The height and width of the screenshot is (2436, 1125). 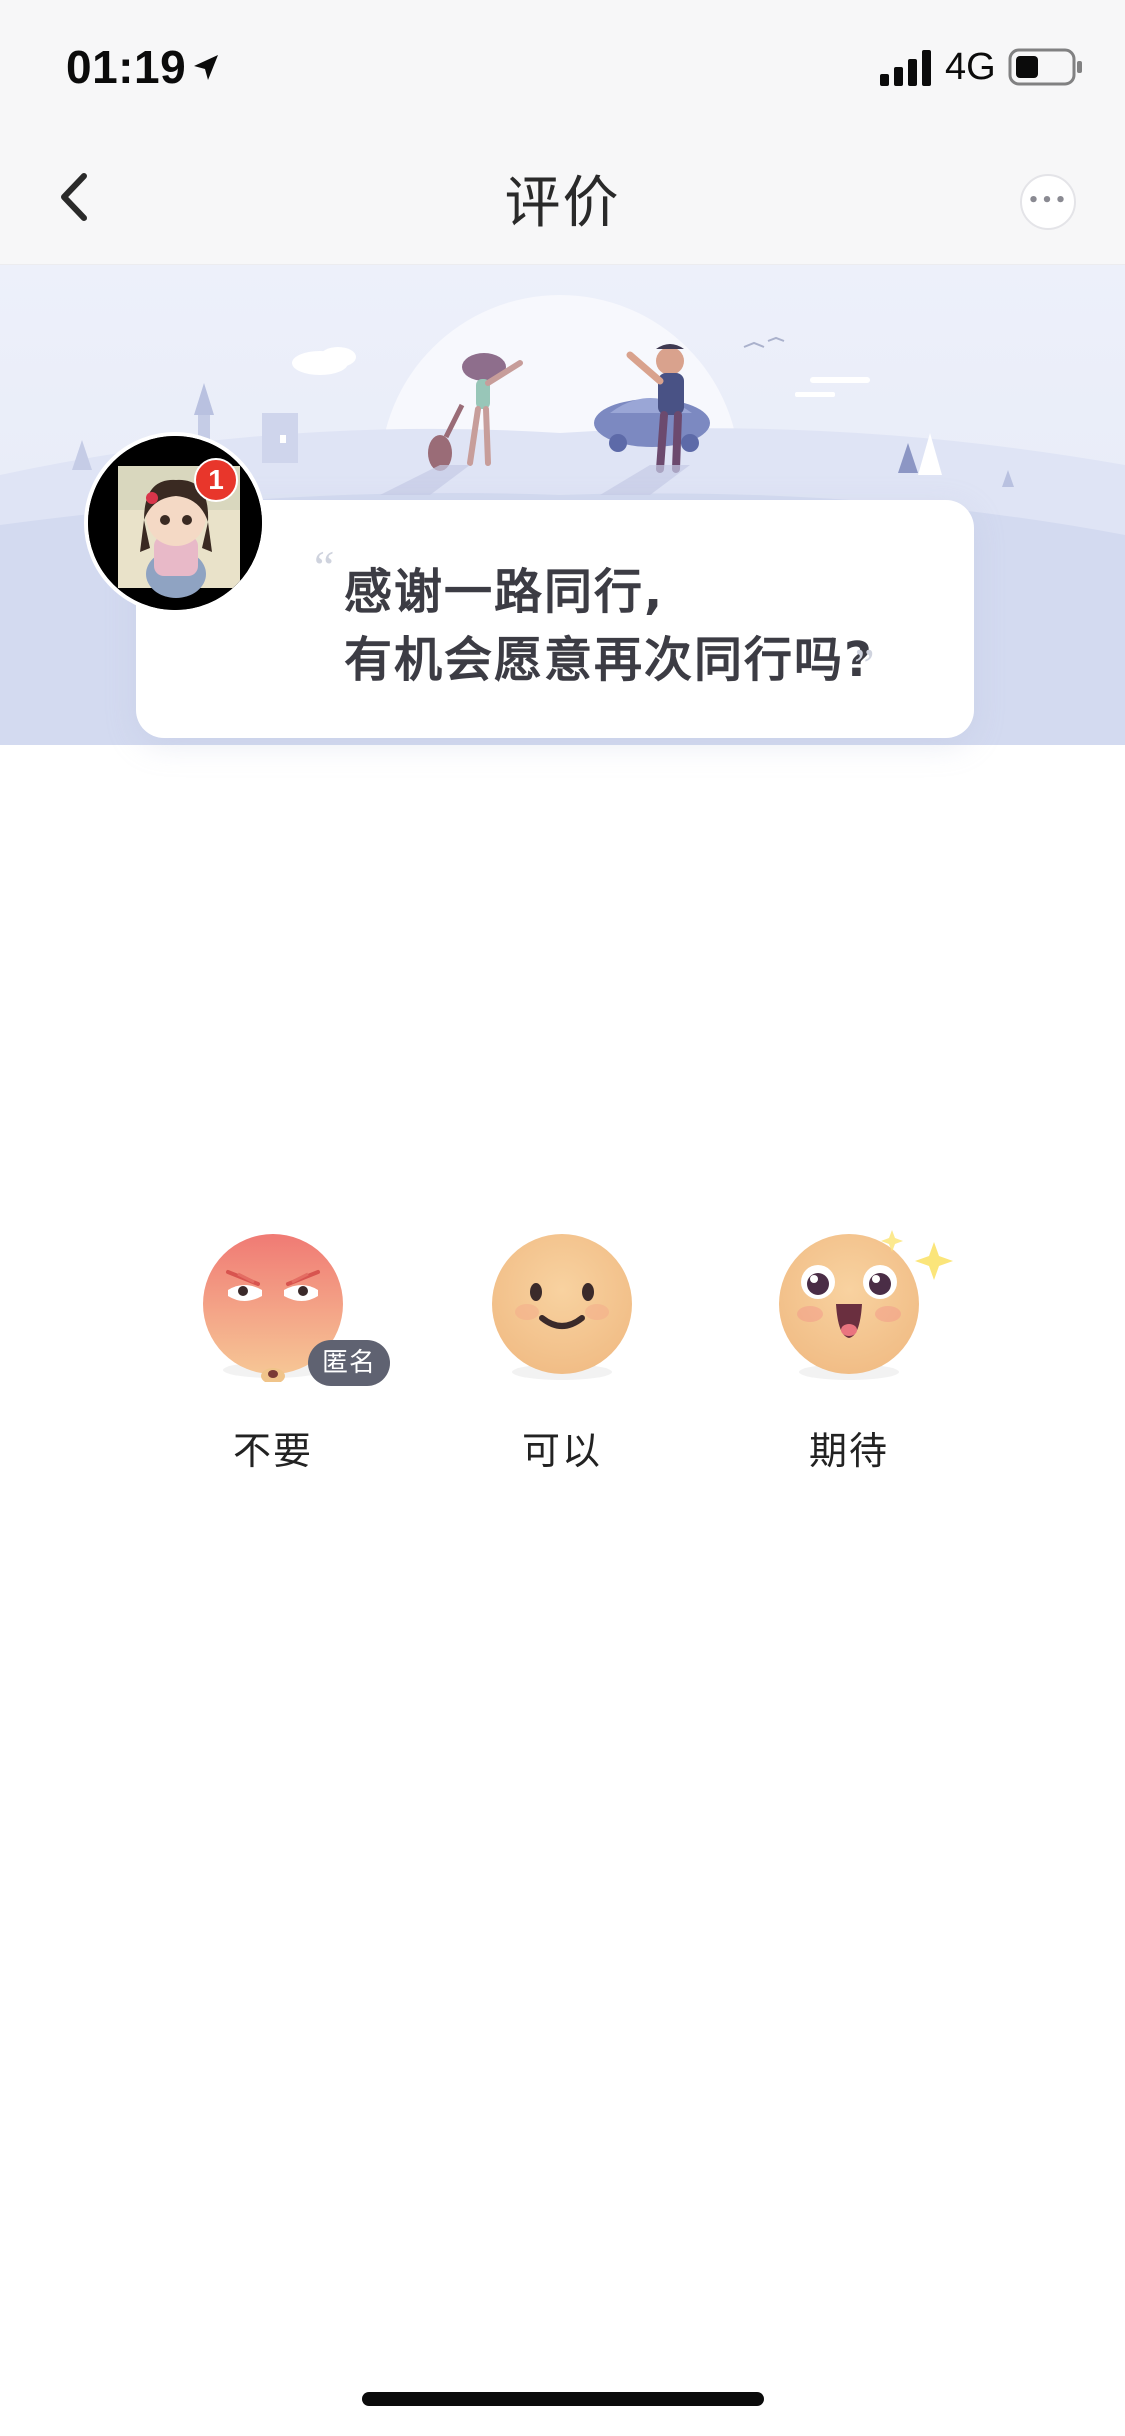 What do you see at coordinates (206, 67) in the screenshot?
I see `location-arrow-icon` at bounding box center [206, 67].